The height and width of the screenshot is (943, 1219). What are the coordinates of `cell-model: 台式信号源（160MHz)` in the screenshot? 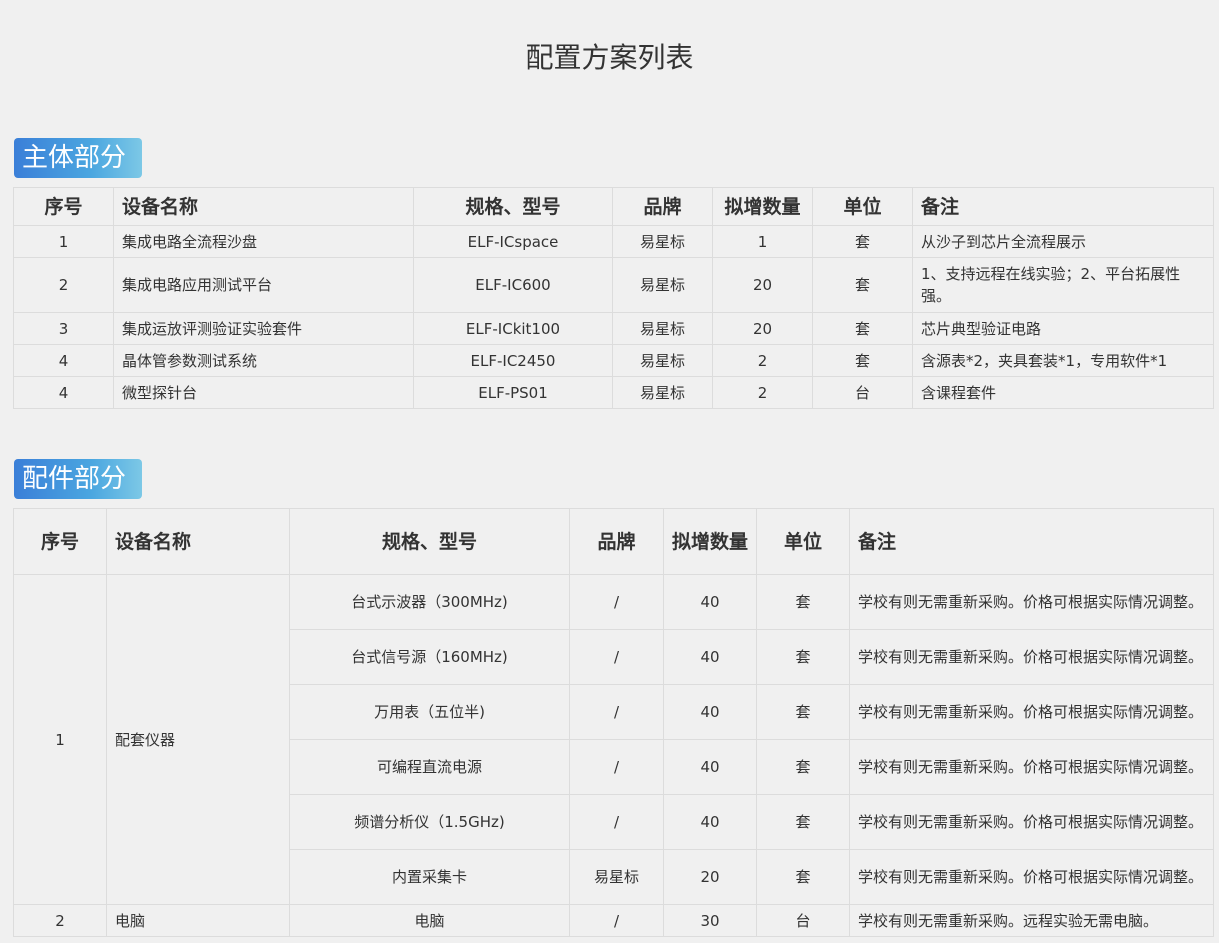 It's located at (429, 657).